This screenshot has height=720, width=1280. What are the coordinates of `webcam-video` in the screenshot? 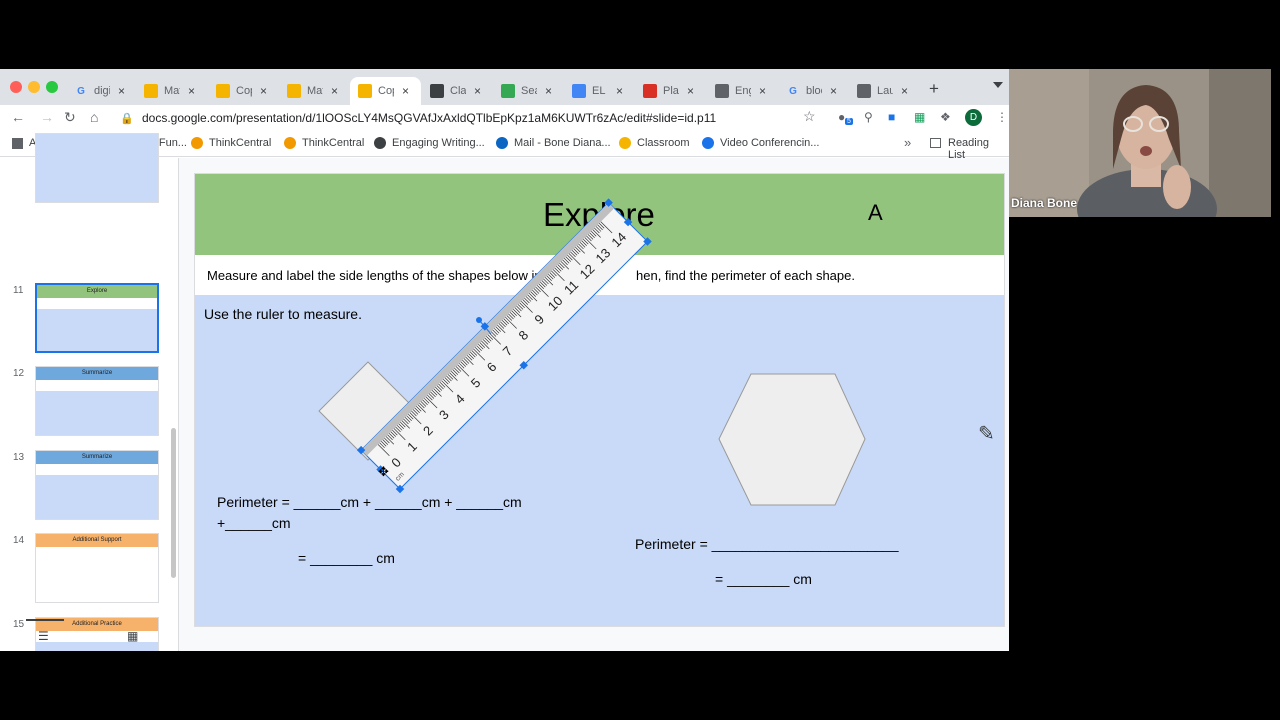 It's located at (1140, 143).